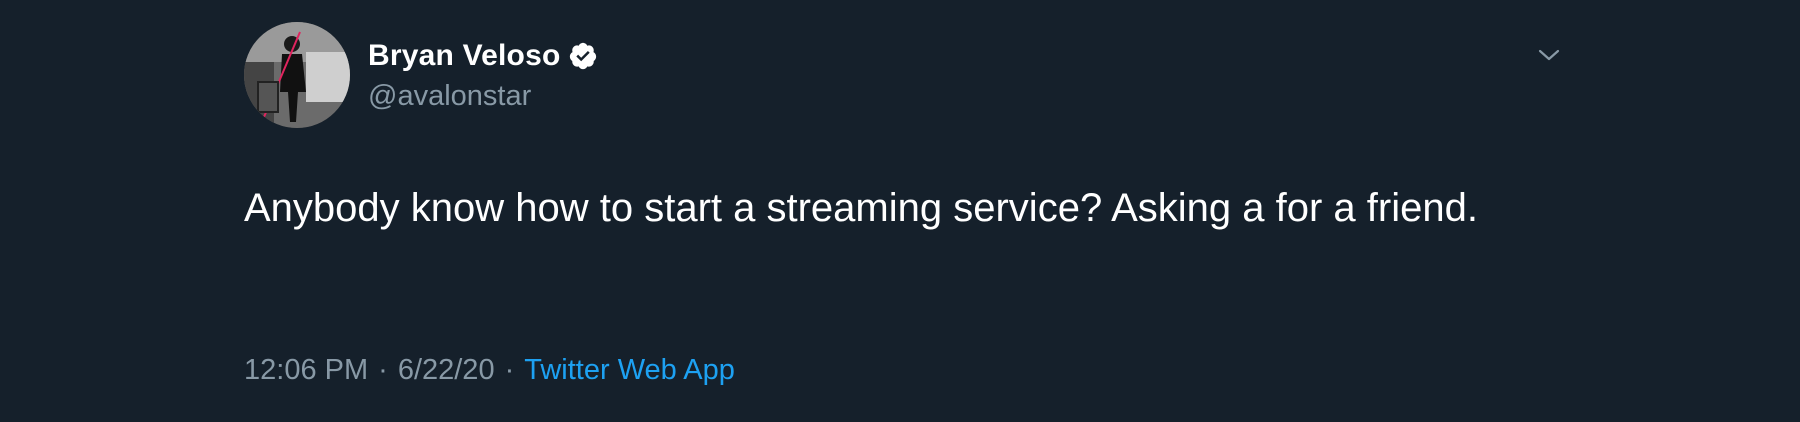  I want to click on verified-badge-icon, so click(583, 56).